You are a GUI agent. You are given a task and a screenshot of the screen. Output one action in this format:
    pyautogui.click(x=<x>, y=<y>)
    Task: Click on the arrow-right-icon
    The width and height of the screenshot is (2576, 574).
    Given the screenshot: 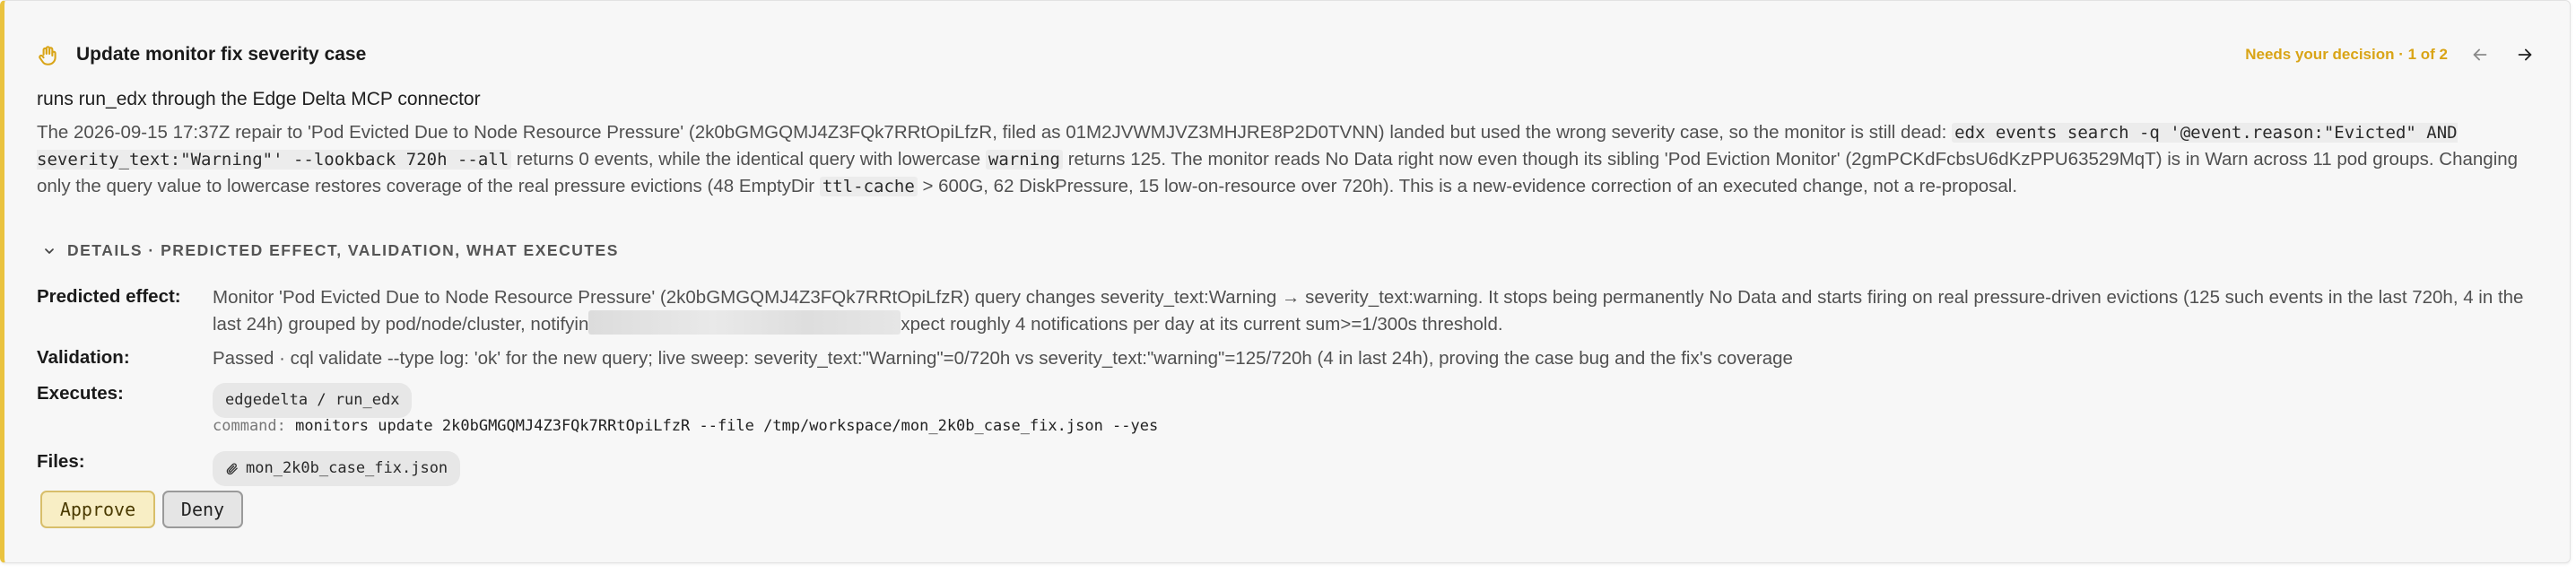 What is the action you would take?
    pyautogui.click(x=2525, y=54)
    